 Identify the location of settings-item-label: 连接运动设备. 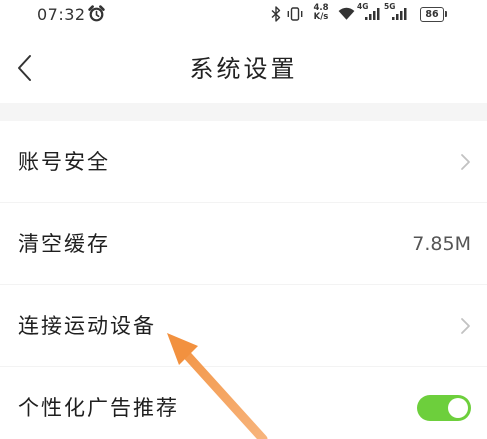
(87, 325).